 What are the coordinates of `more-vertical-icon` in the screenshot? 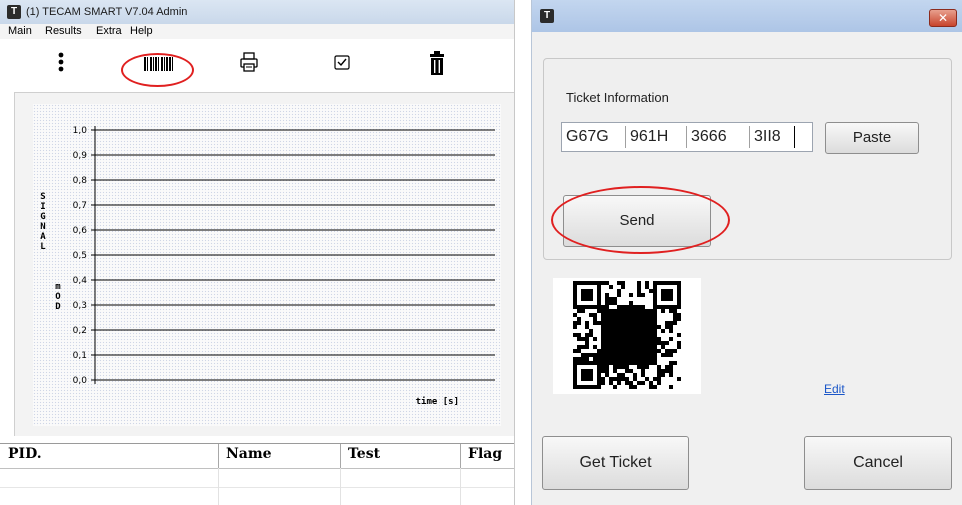 It's located at (61, 62).